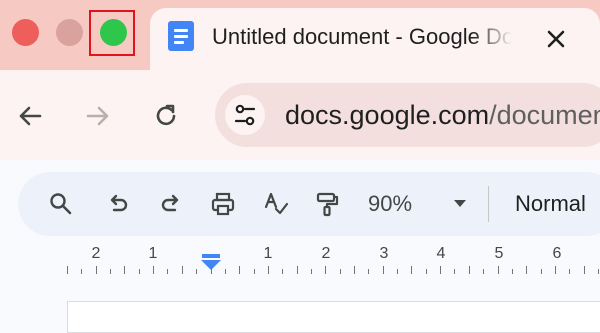  I want to click on back-arrow-icon, so click(30, 116).